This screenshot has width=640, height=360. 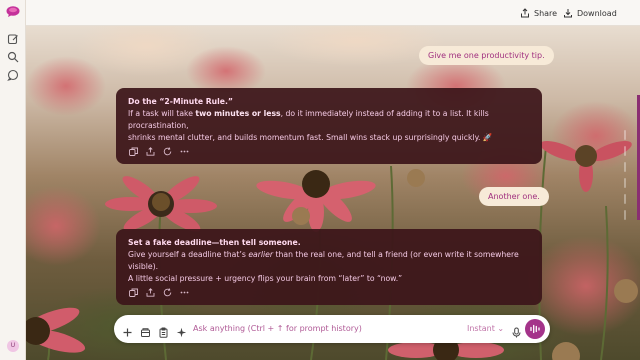 What do you see at coordinates (13, 346) in the screenshot?
I see `user-avatar: U` at bounding box center [13, 346].